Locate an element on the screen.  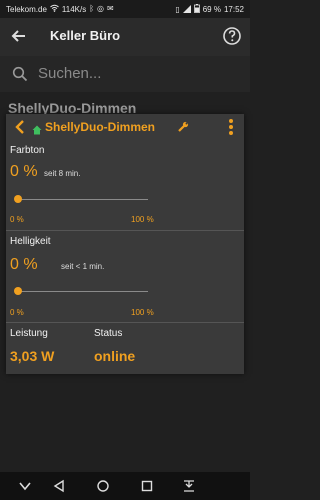
network-speed: 114K/s is located at coordinates (74, 9).